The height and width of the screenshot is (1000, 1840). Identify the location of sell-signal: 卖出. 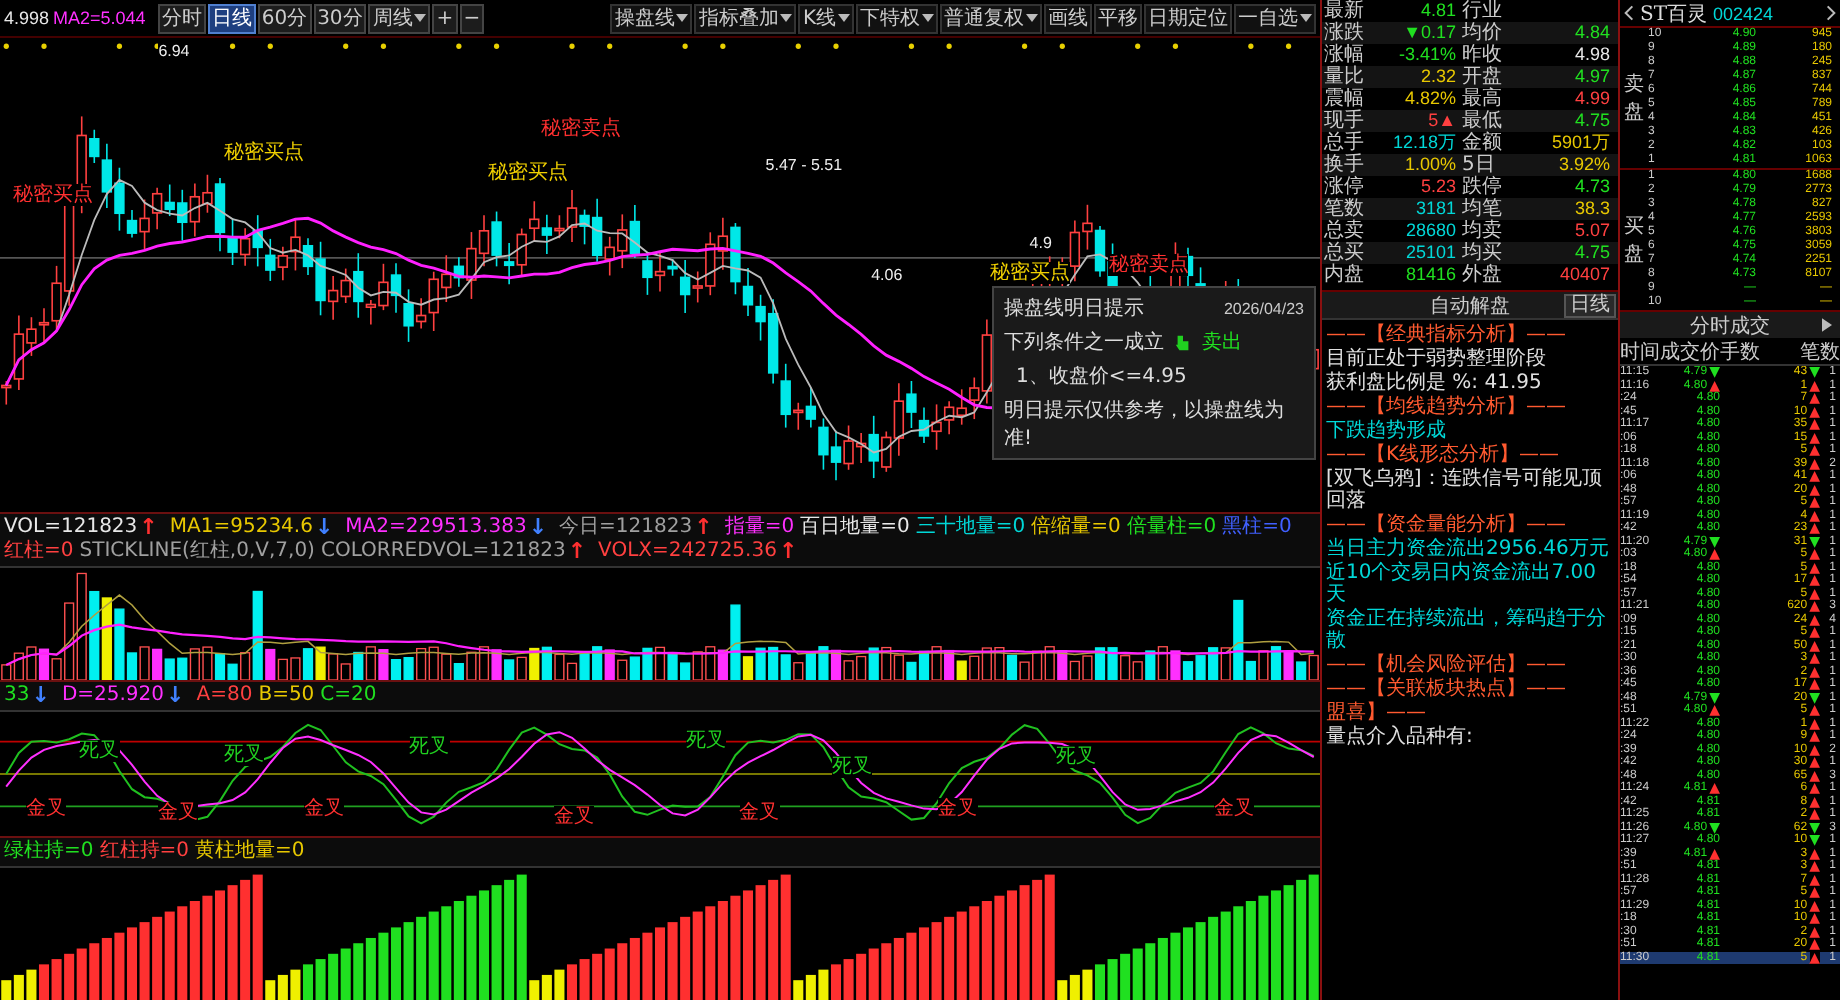
(1222, 342).